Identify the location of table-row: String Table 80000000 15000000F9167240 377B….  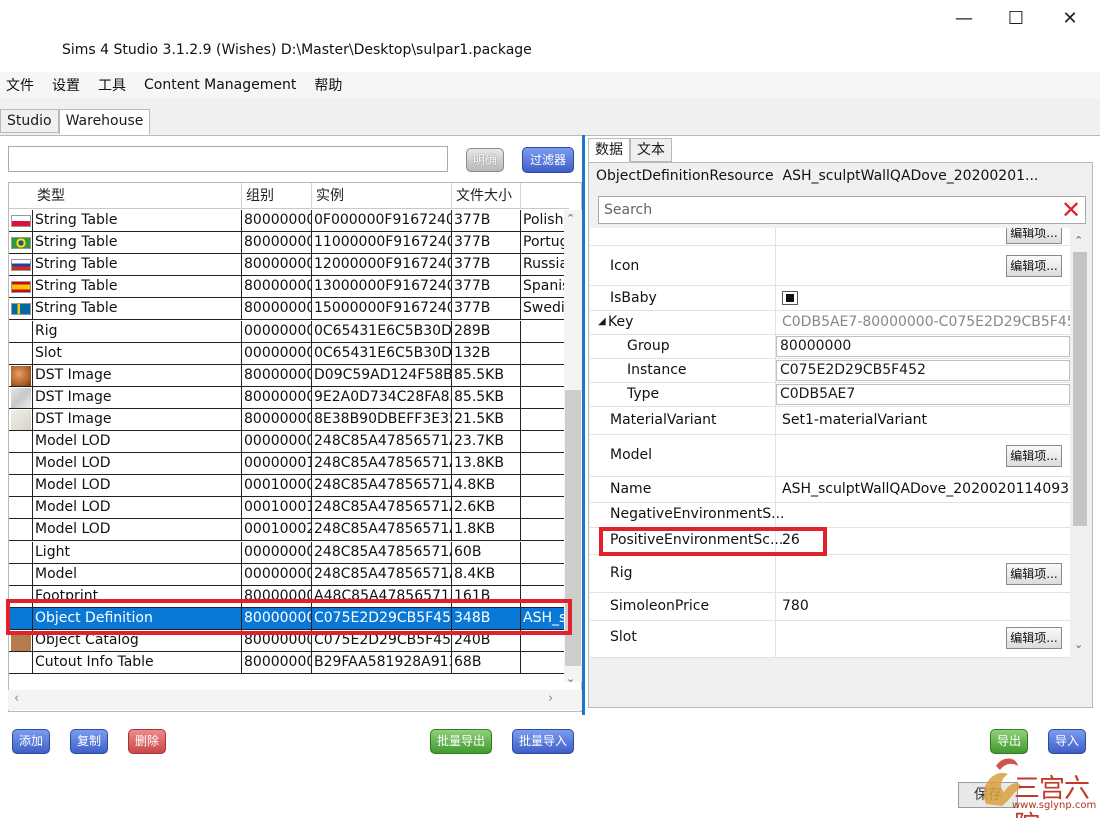
(290, 309).